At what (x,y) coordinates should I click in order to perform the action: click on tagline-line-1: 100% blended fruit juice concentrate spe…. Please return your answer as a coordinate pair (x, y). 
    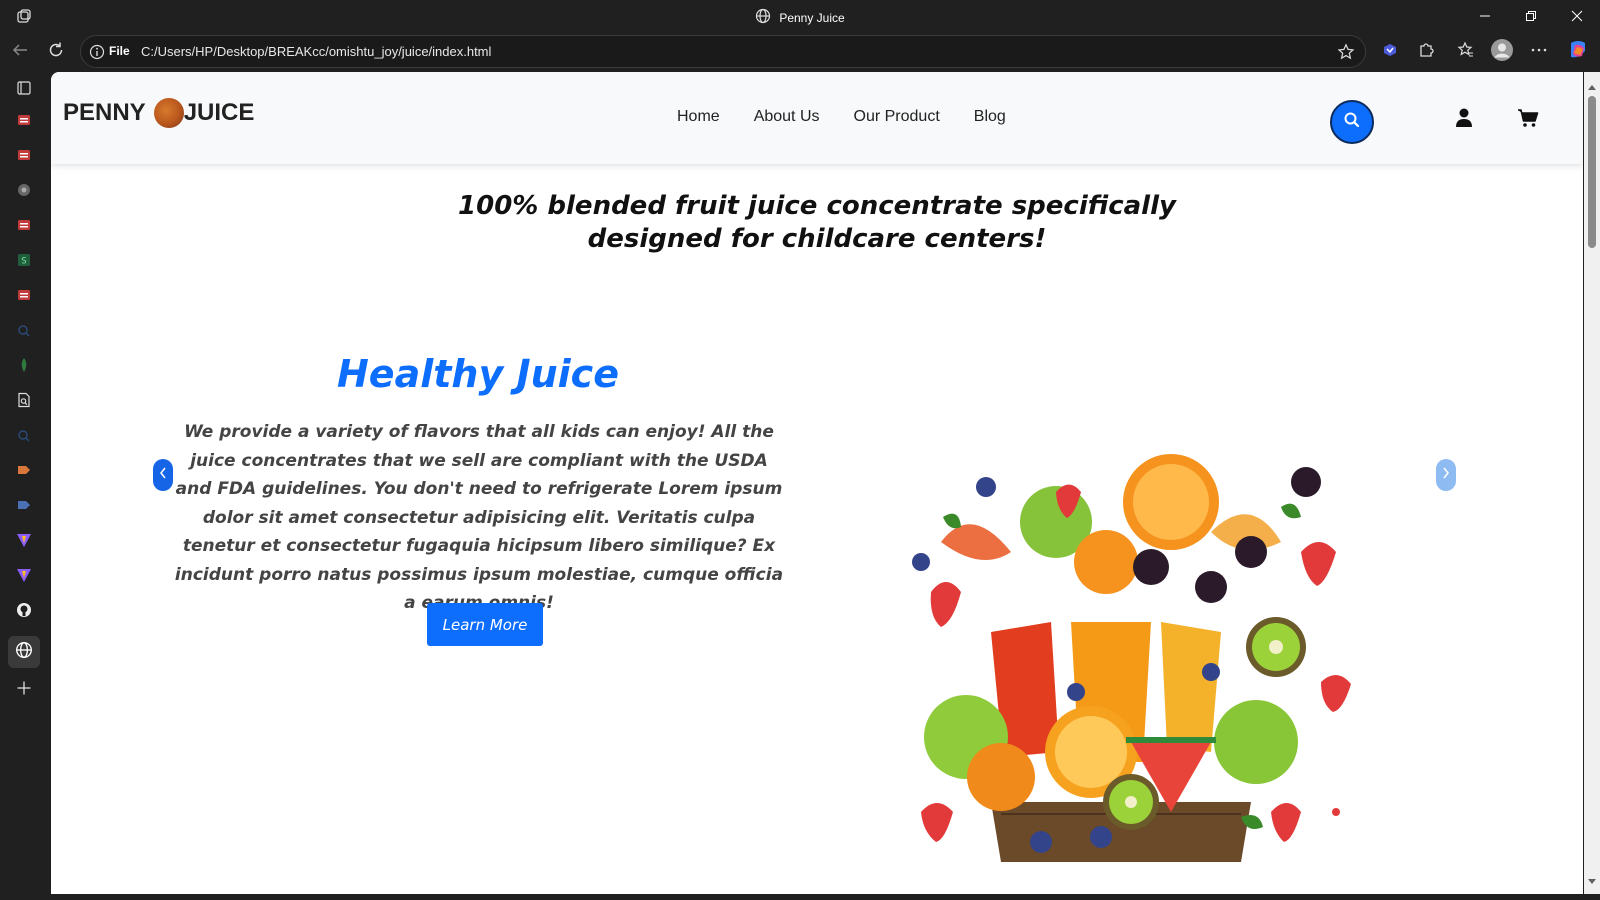
    Looking at the image, I should click on (817, 206).